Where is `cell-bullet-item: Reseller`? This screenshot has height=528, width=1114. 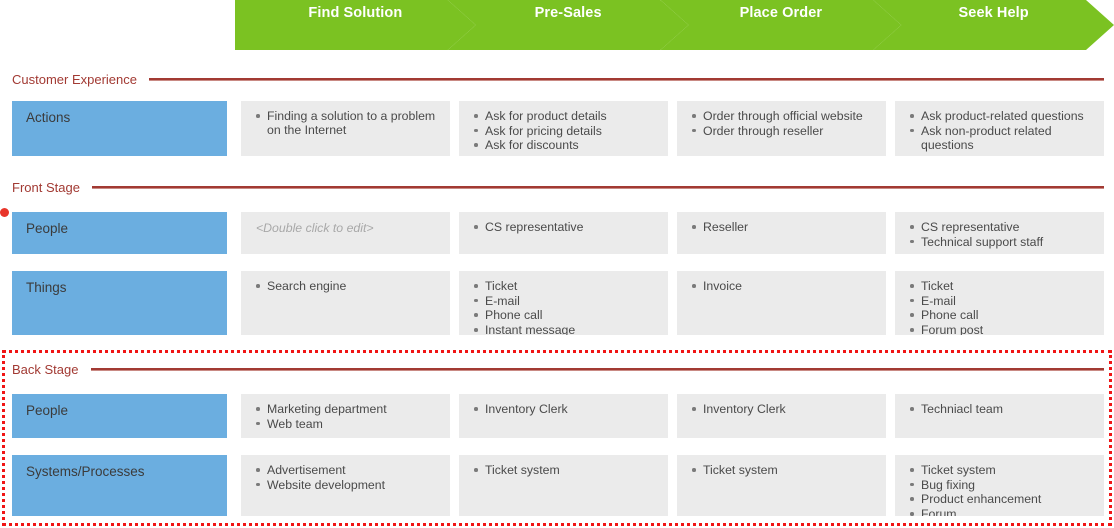 cell-bullet-item: Reseller is located at coordinates (785, 227).